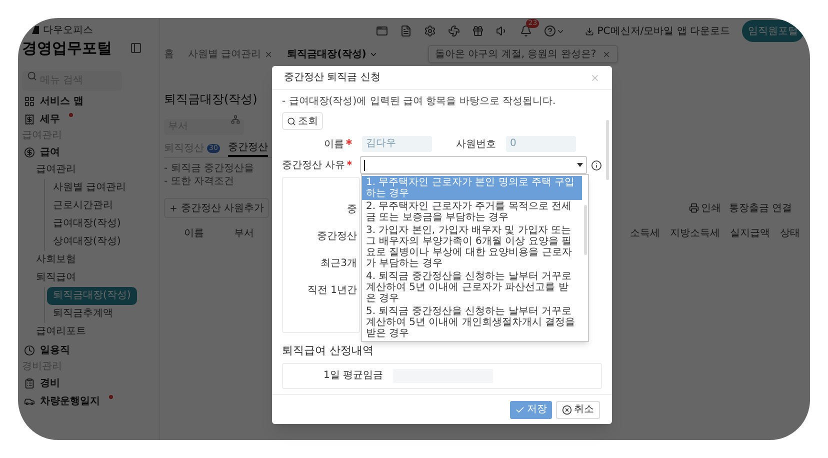 This screenshot has width=828, height=458. I want to click on clipboard-icon, so click(29, 383).